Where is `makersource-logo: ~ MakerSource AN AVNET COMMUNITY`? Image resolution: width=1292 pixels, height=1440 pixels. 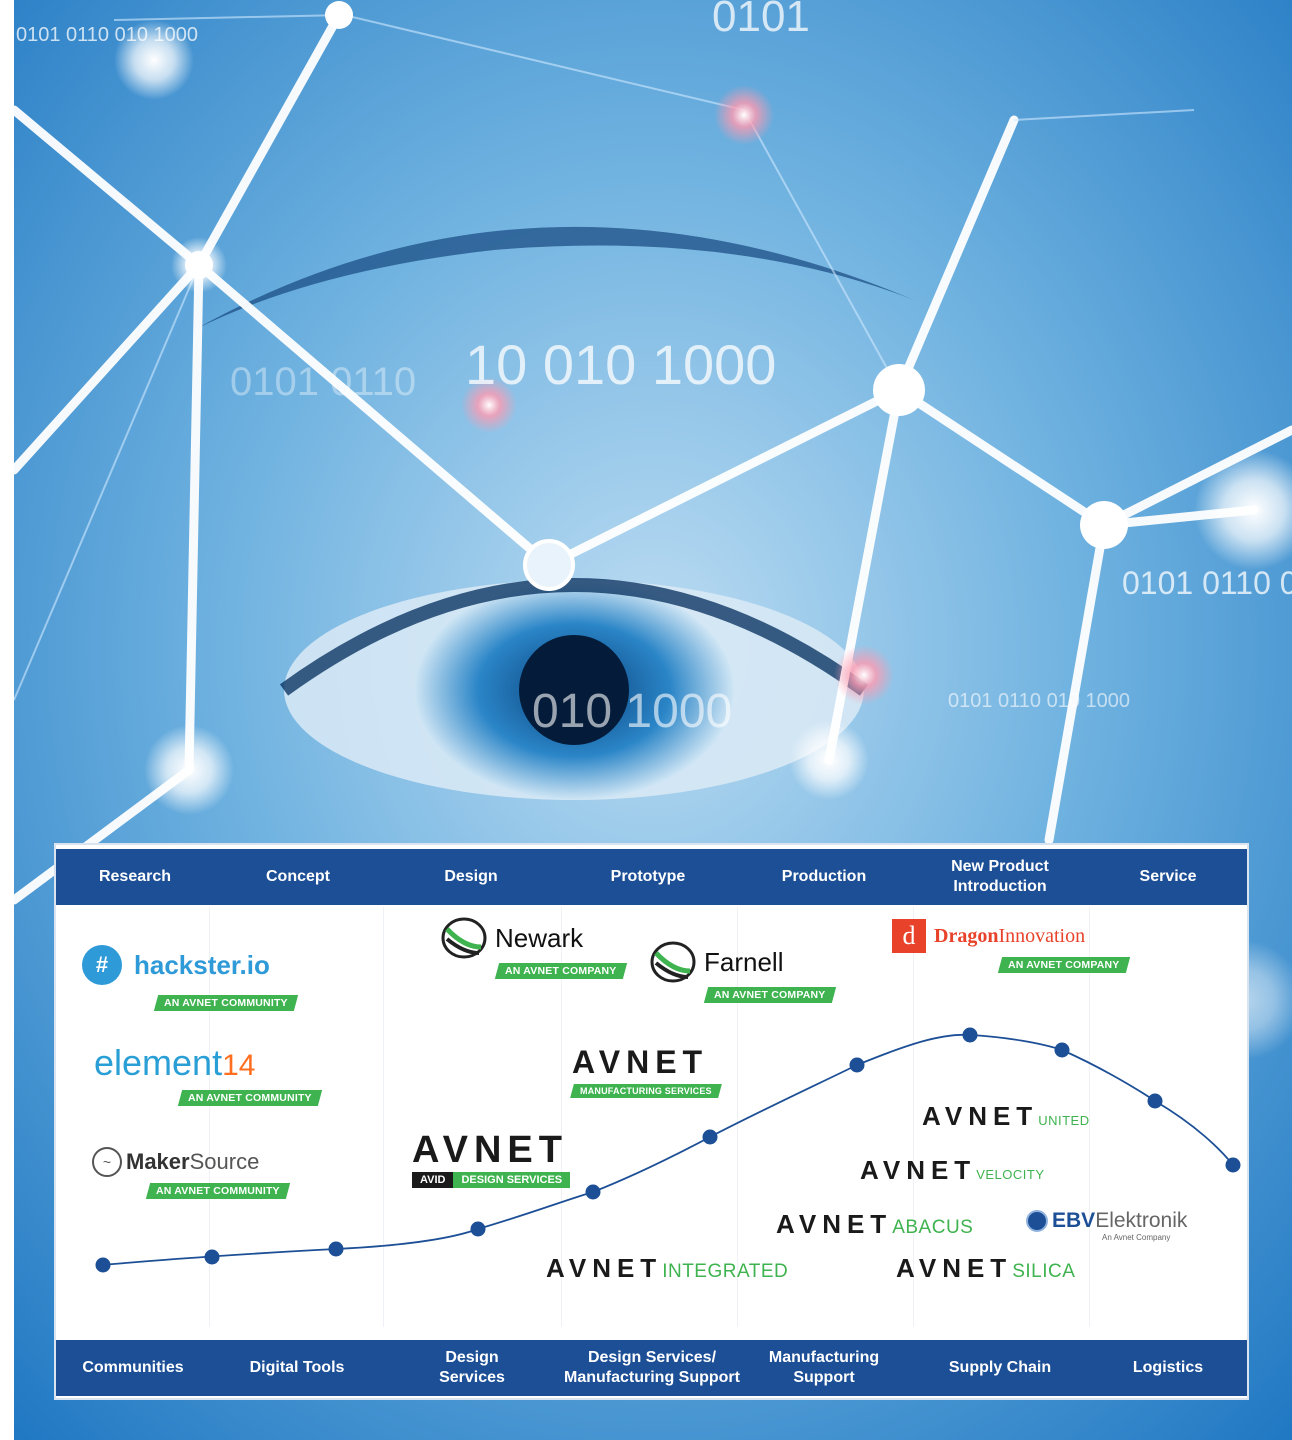 makersource-logo: ~ MakerSource AN AVNET COMMUNITY is located at coordinates (191, 1173).